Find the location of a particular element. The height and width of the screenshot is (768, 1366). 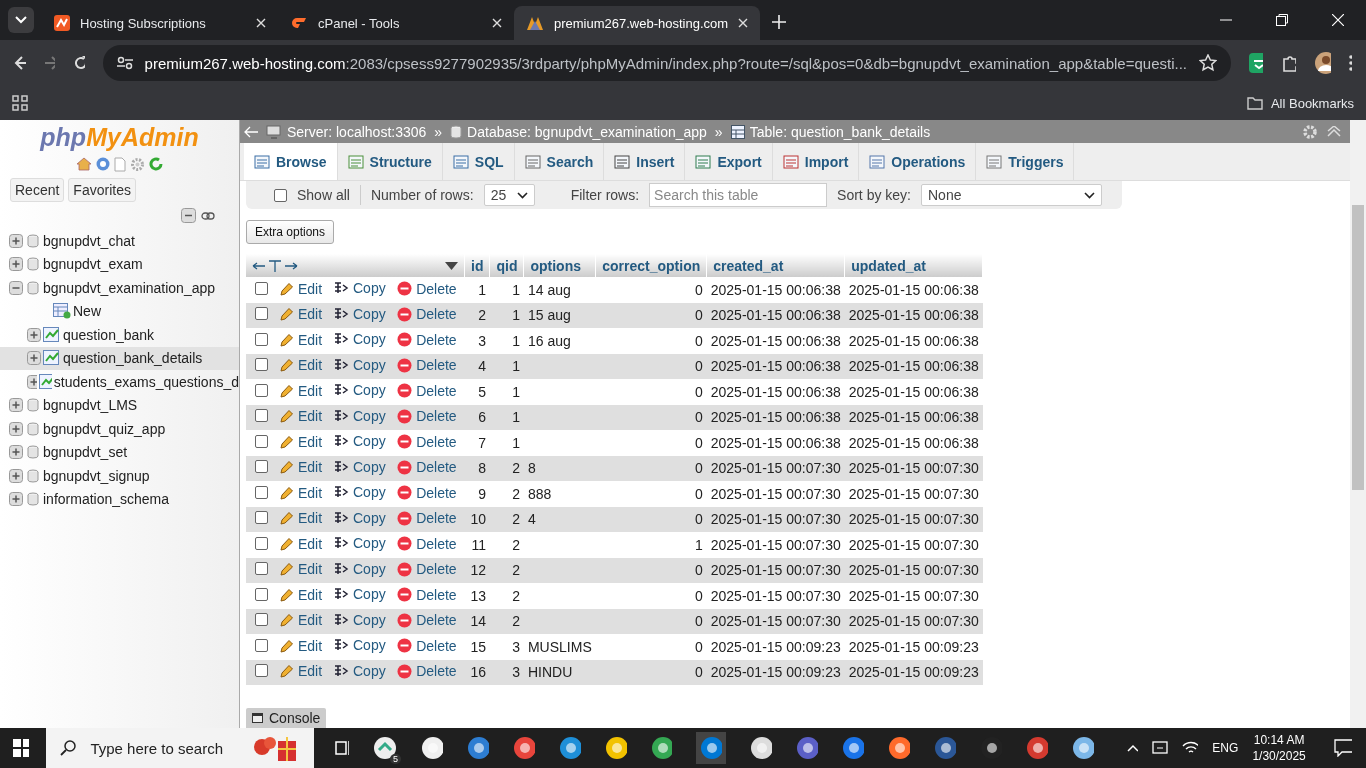

chevron-up-icon is located at coordinates (1132, 748).